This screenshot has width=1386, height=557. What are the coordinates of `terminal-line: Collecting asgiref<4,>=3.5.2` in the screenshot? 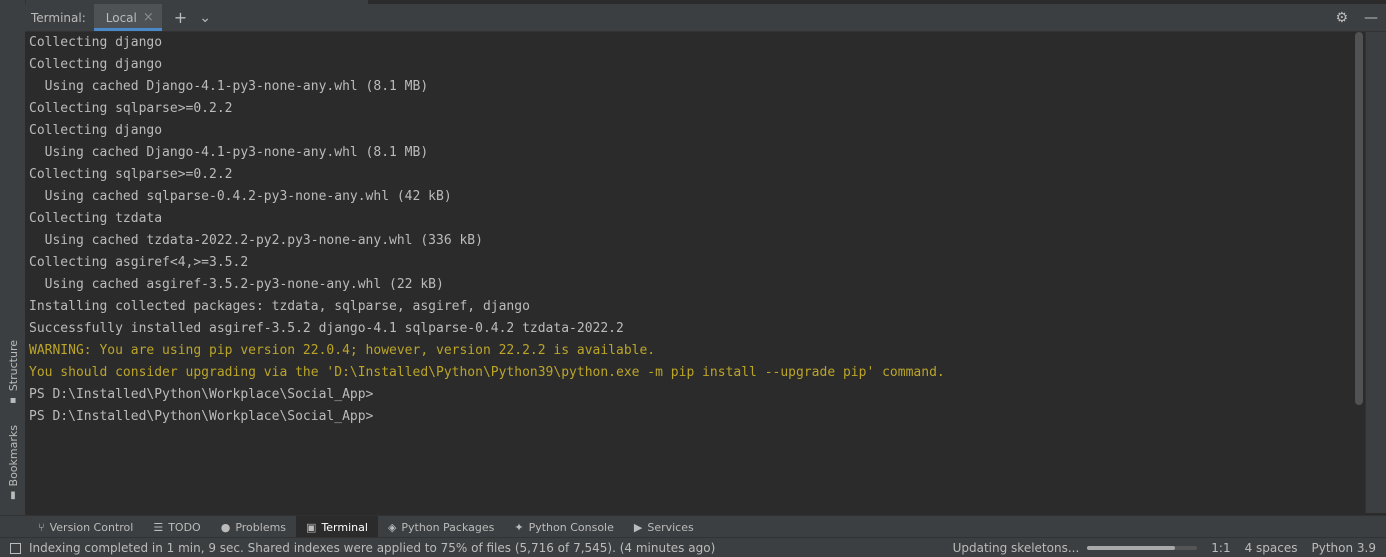 It's located at (139, 262).